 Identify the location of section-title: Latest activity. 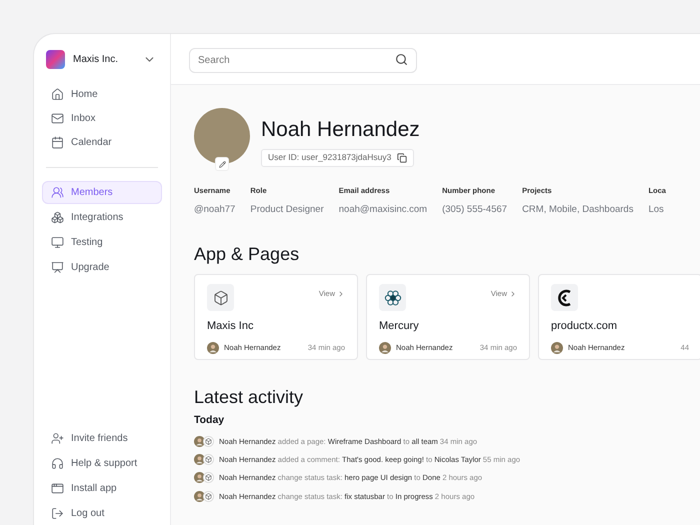
(249, 397).